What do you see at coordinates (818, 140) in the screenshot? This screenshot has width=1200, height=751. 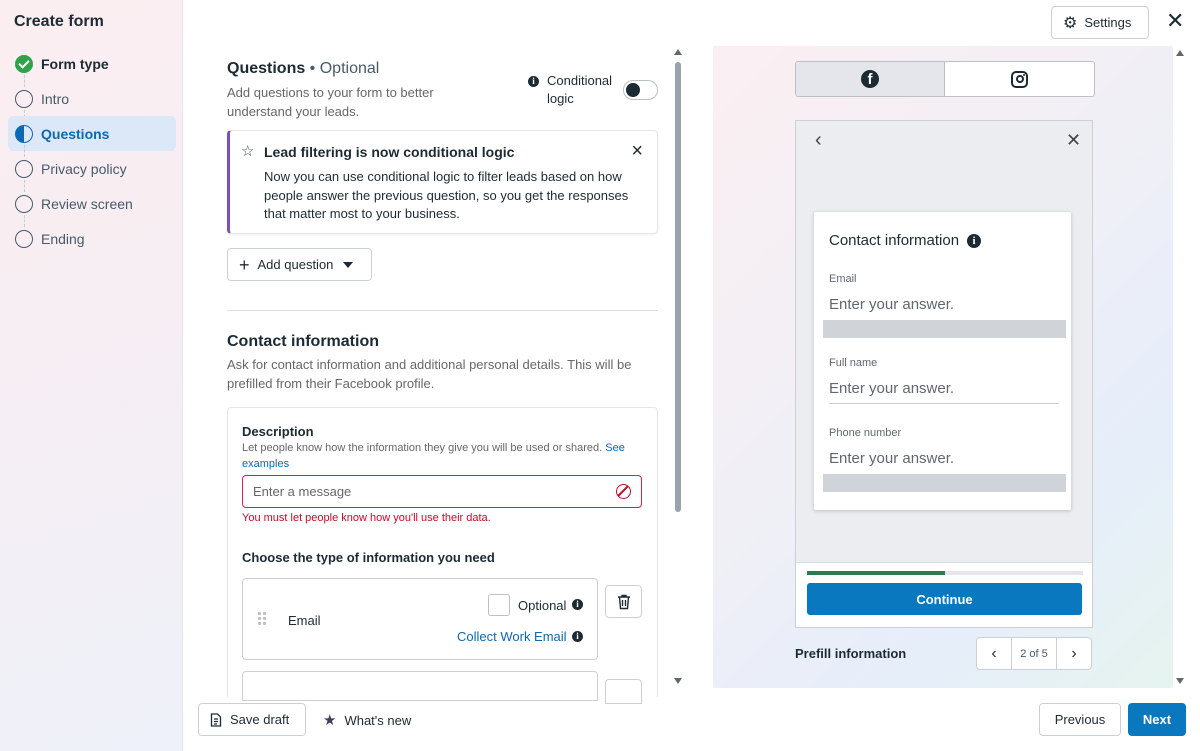 I see `chevron-left-icon: ‹` at bounding box center [818, 140].